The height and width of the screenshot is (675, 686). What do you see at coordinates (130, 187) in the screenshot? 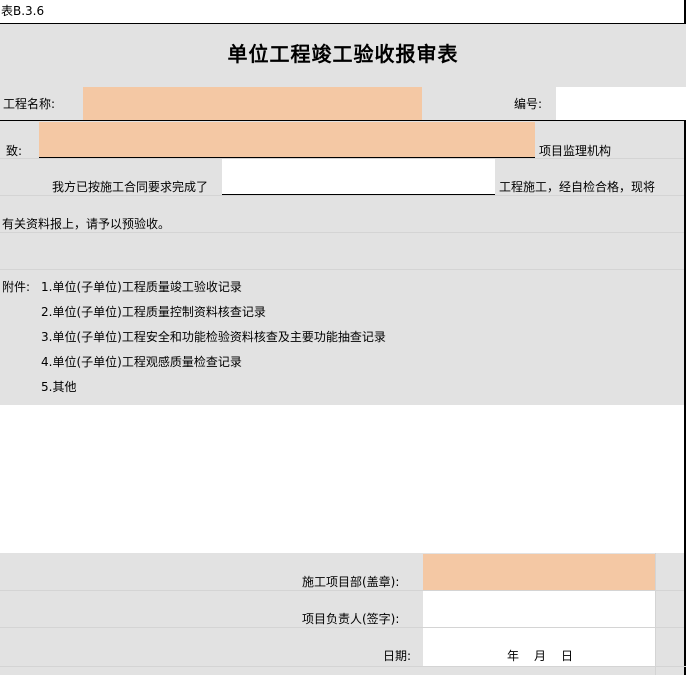
I see `statement-prefix: 我方已按施工合同要求完成了` at bounding box center [130, 187].